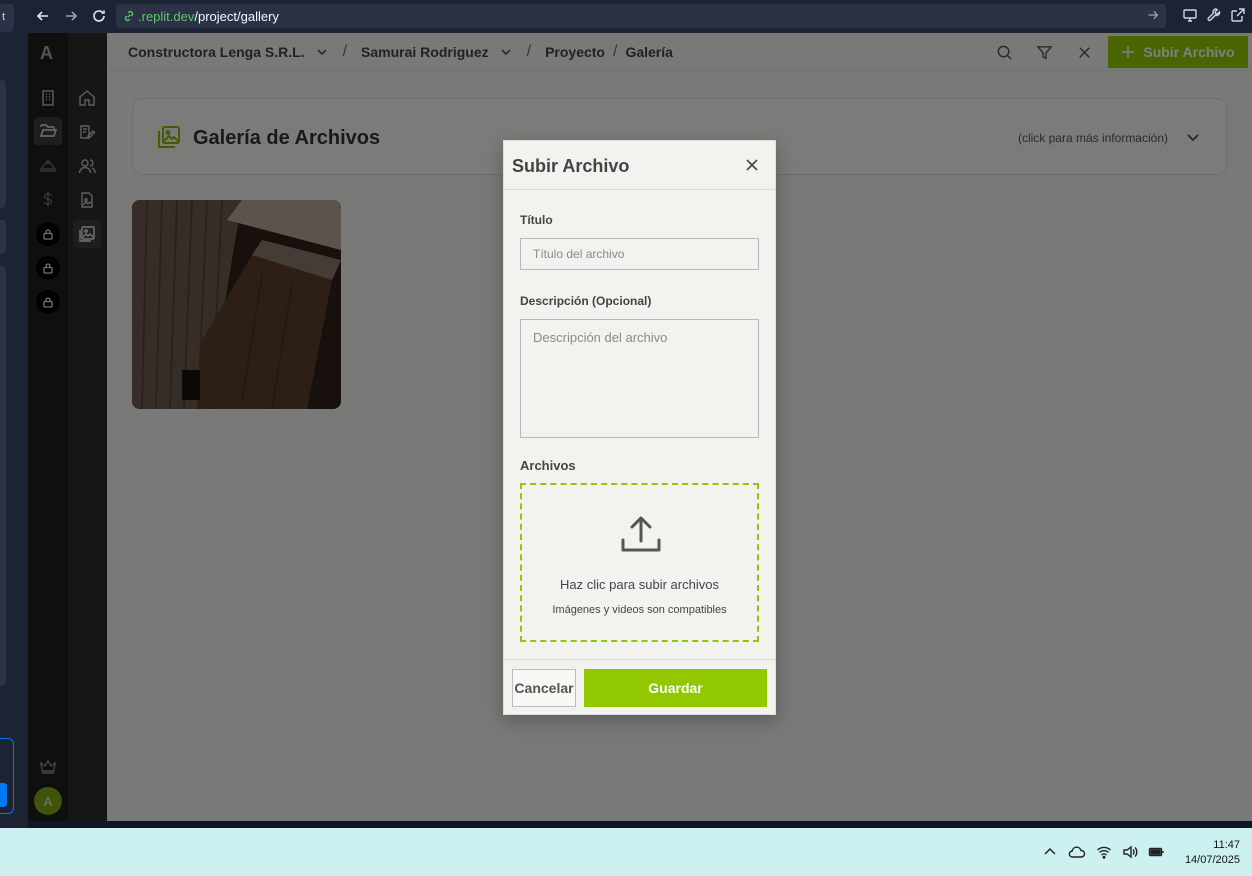 This screenshot has width=1252, height=876. I want to click on url-path: /project/gallery, so click(236, 16).